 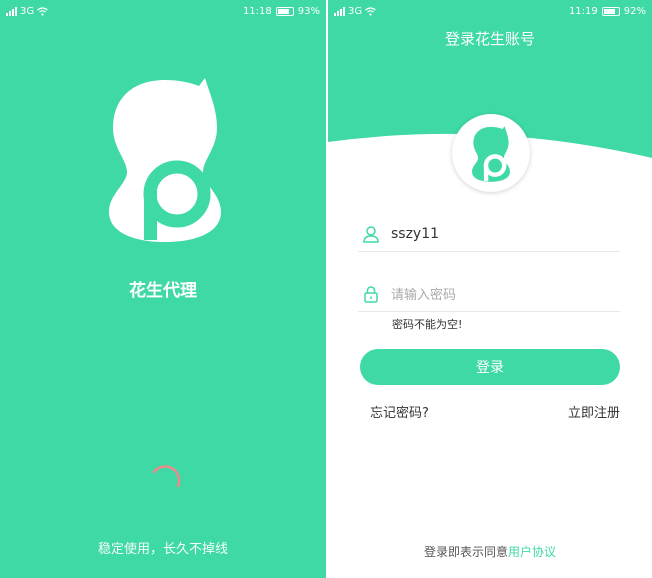 I want to click on battery-level: 93%, so click(x=308, y=11).